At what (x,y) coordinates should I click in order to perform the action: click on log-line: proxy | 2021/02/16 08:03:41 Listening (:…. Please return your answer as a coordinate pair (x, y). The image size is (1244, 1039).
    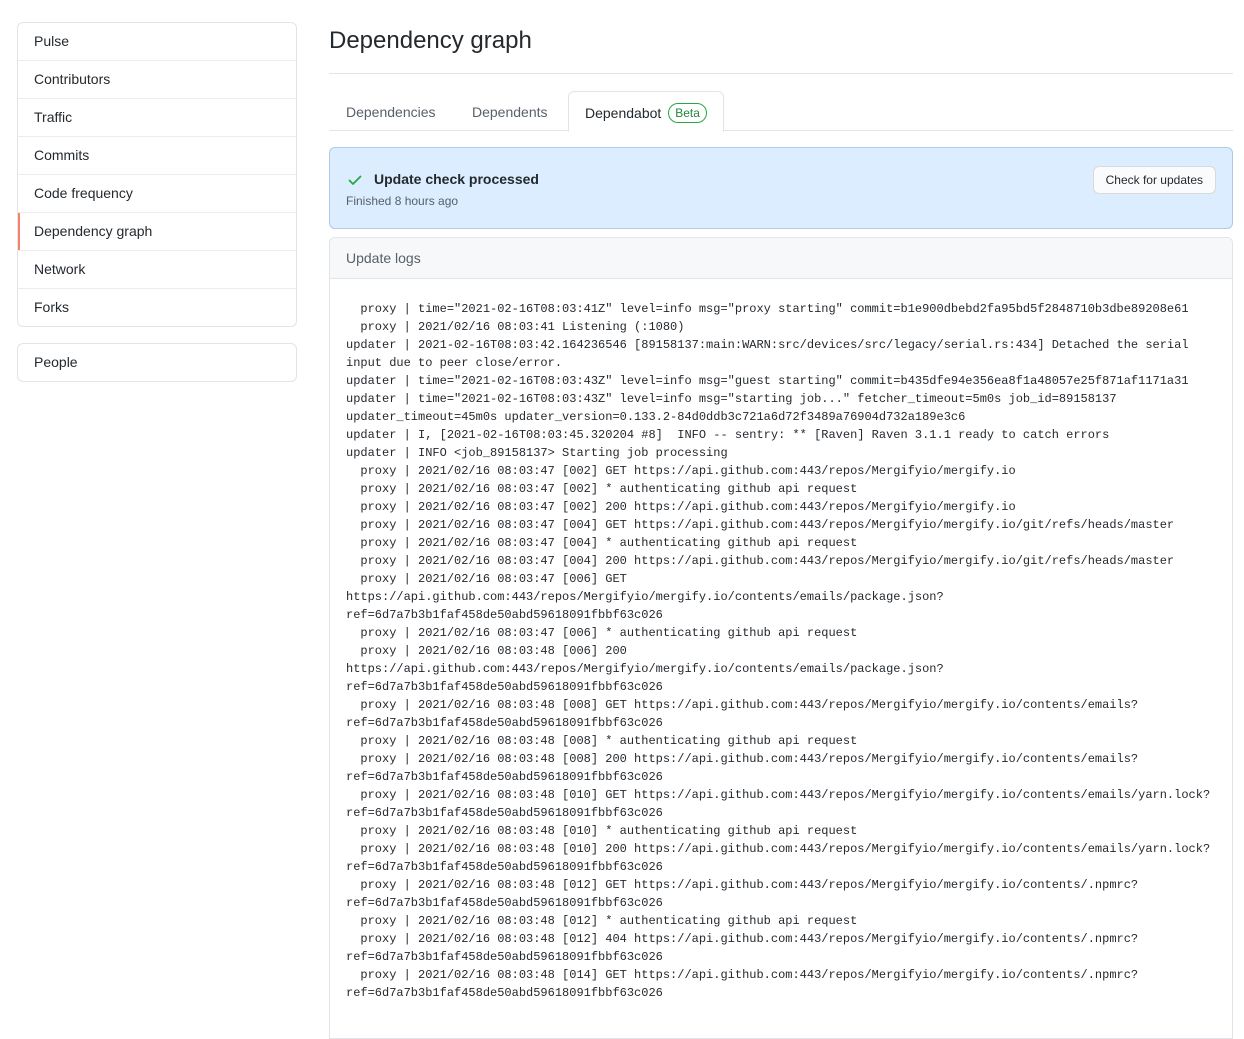
    Looking at the image, I should click on (522, 327).